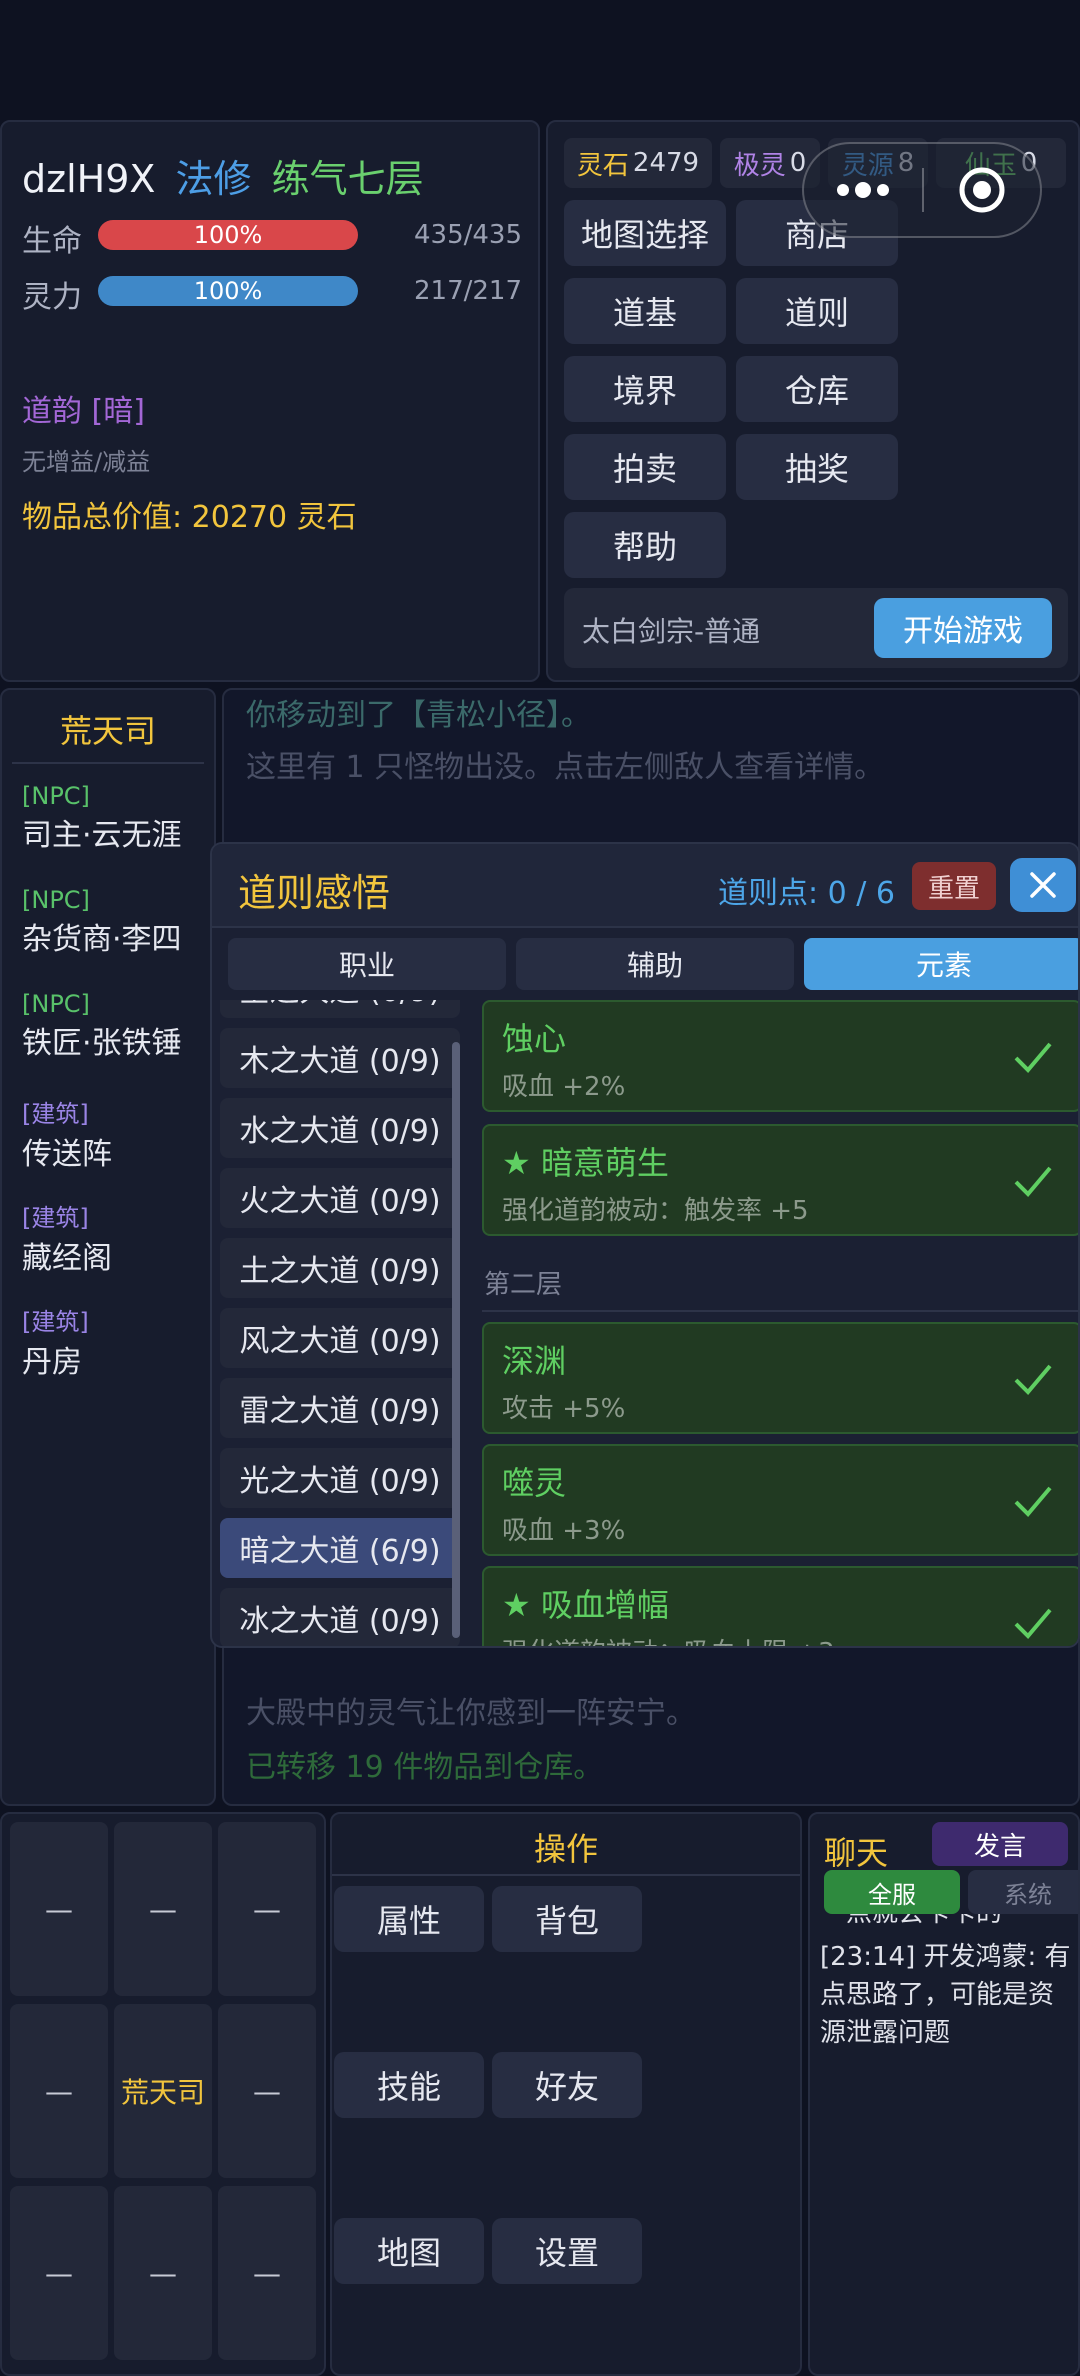  Describe the element at coordinates (1023, 1892) in the screenshot. I see `chat-tab-system: 系统` at that location.